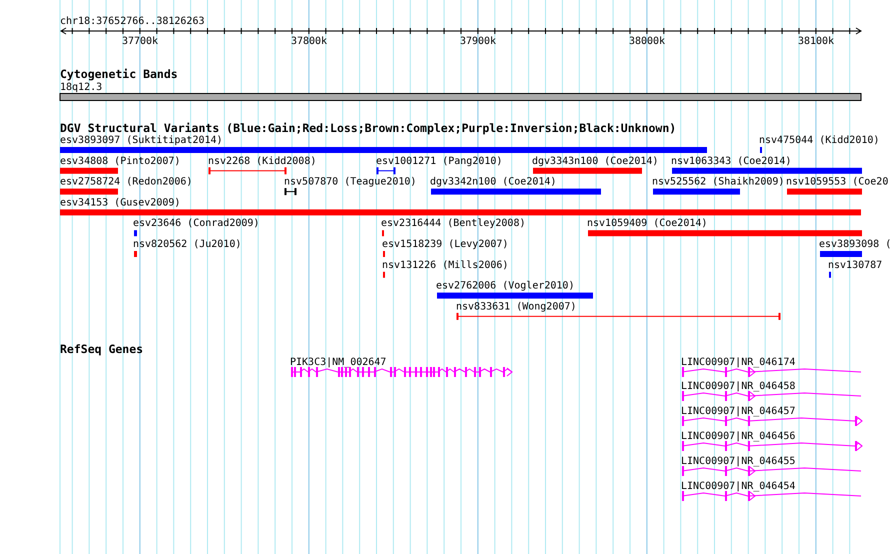 This screenshot has height=554, width=890. What do you see at coordinates (819, 140) in the screenshot?
I see `variant-label: nsv475044 (Kidd2010)` at bounding box center [819, 140].